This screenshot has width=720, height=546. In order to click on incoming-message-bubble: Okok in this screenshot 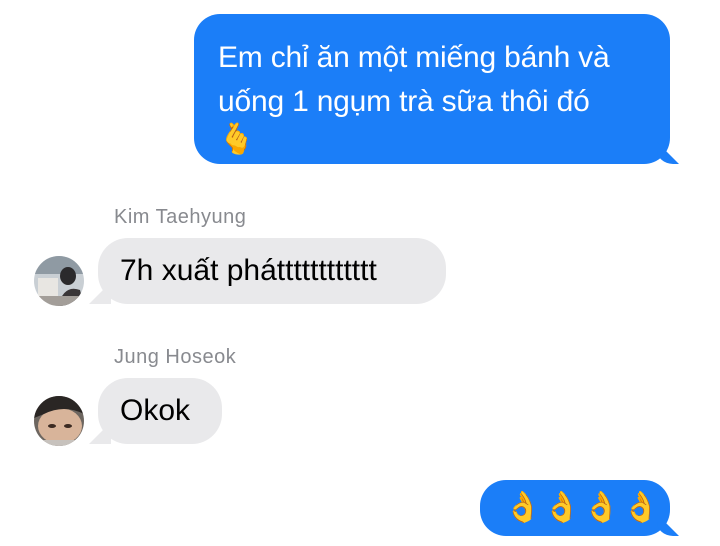, I will do `click(155, 411)`.